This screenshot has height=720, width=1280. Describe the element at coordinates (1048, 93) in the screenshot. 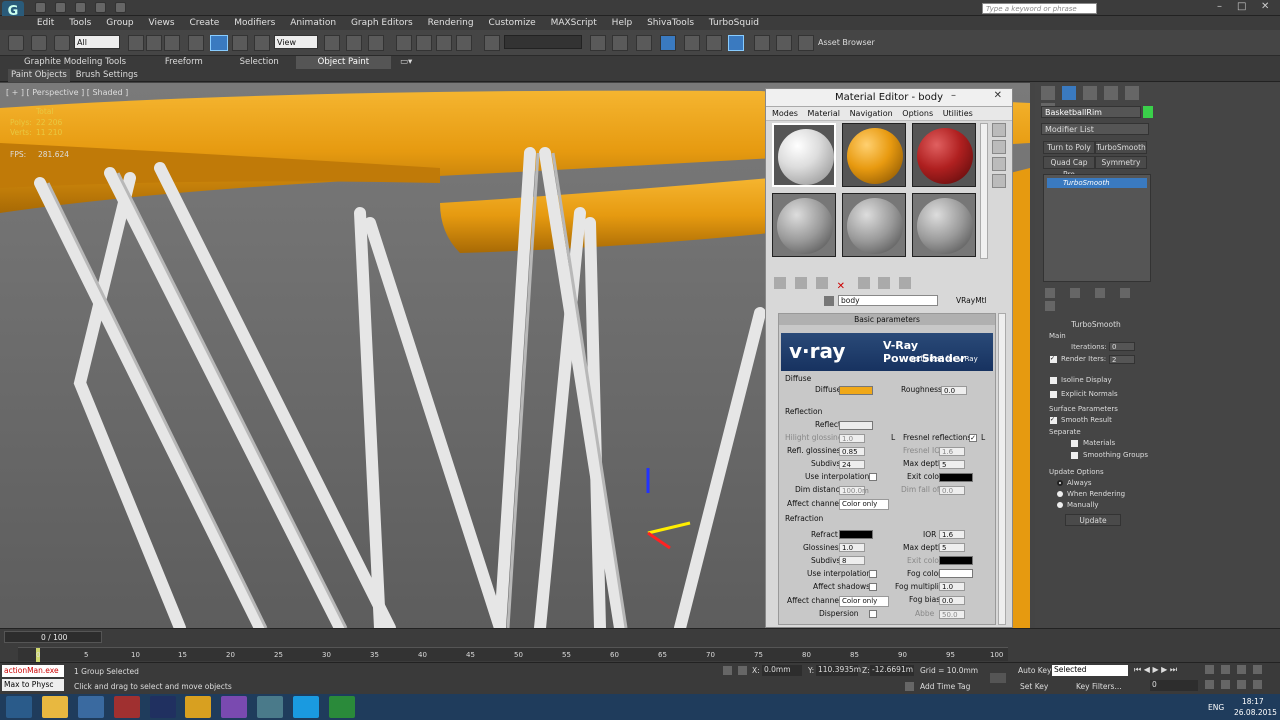

I see `create-tab-icon` at that location.